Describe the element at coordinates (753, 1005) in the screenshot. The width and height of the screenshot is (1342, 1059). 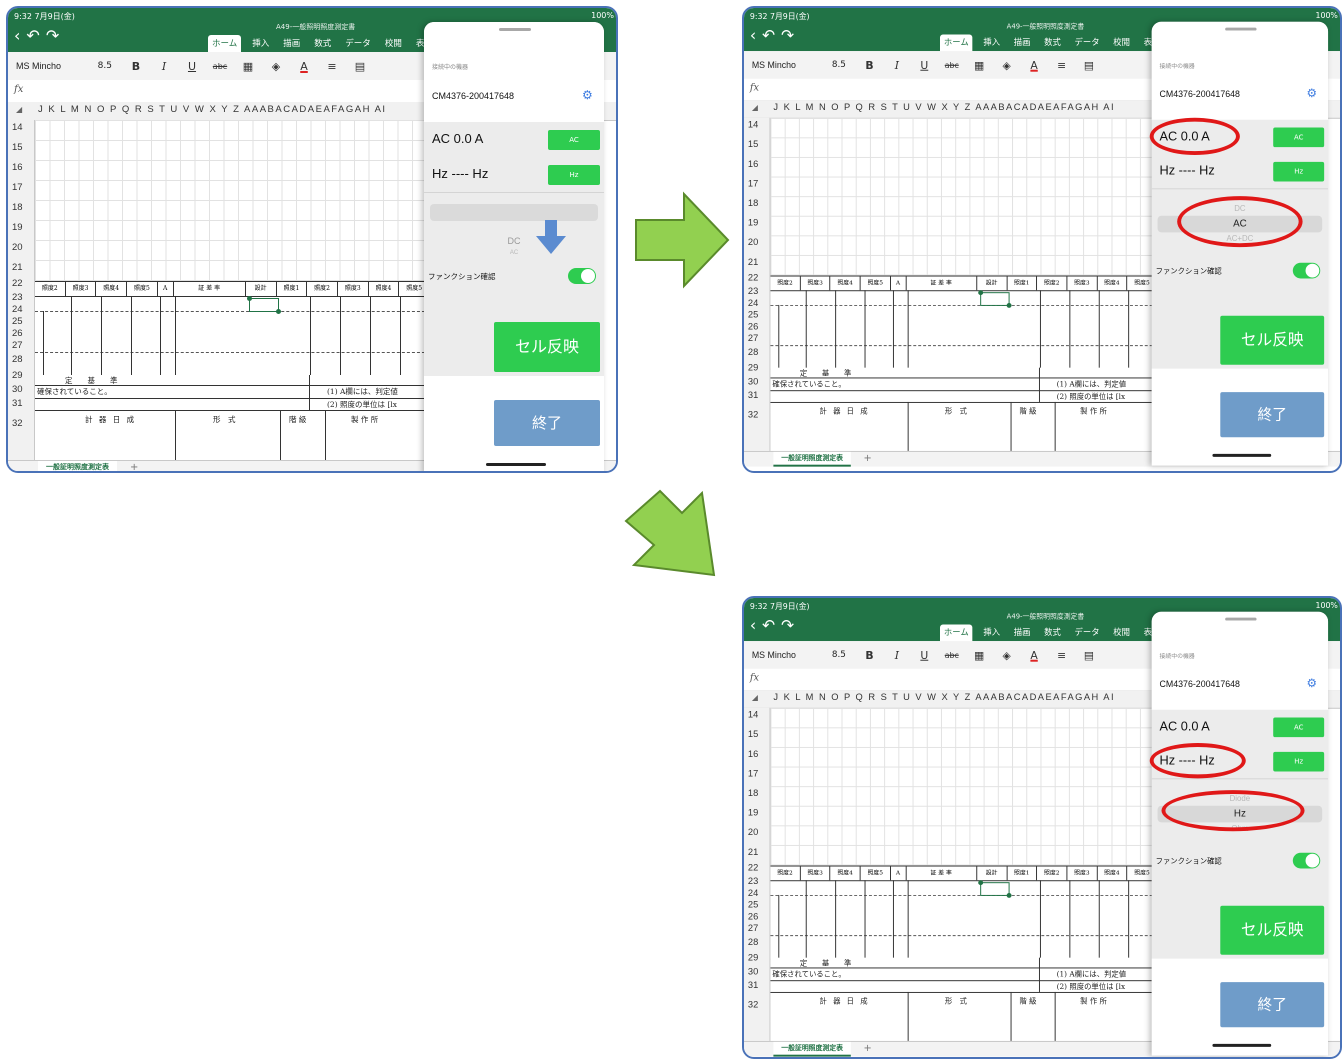
I see `row-number: 32` at that location.